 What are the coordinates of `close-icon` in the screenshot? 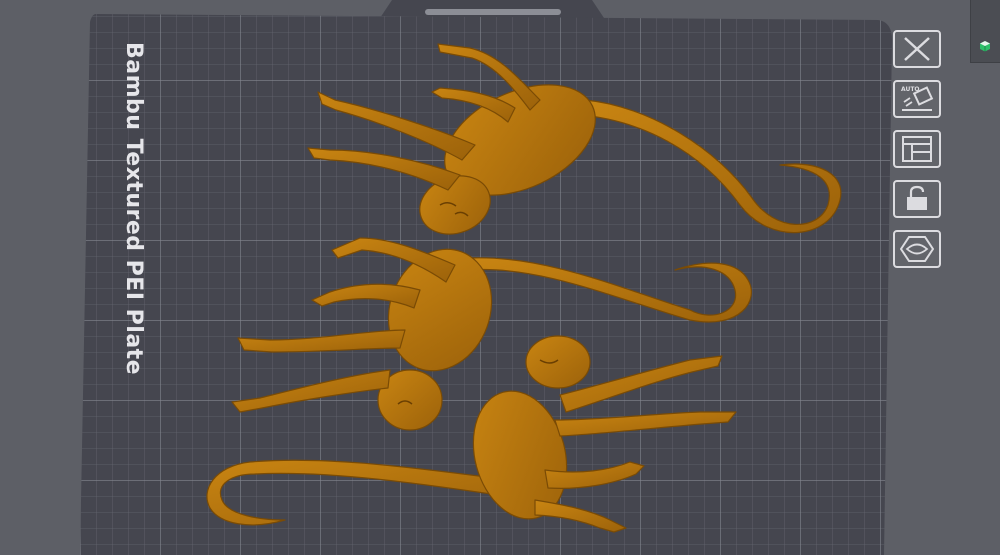 It's located at (917, 49).